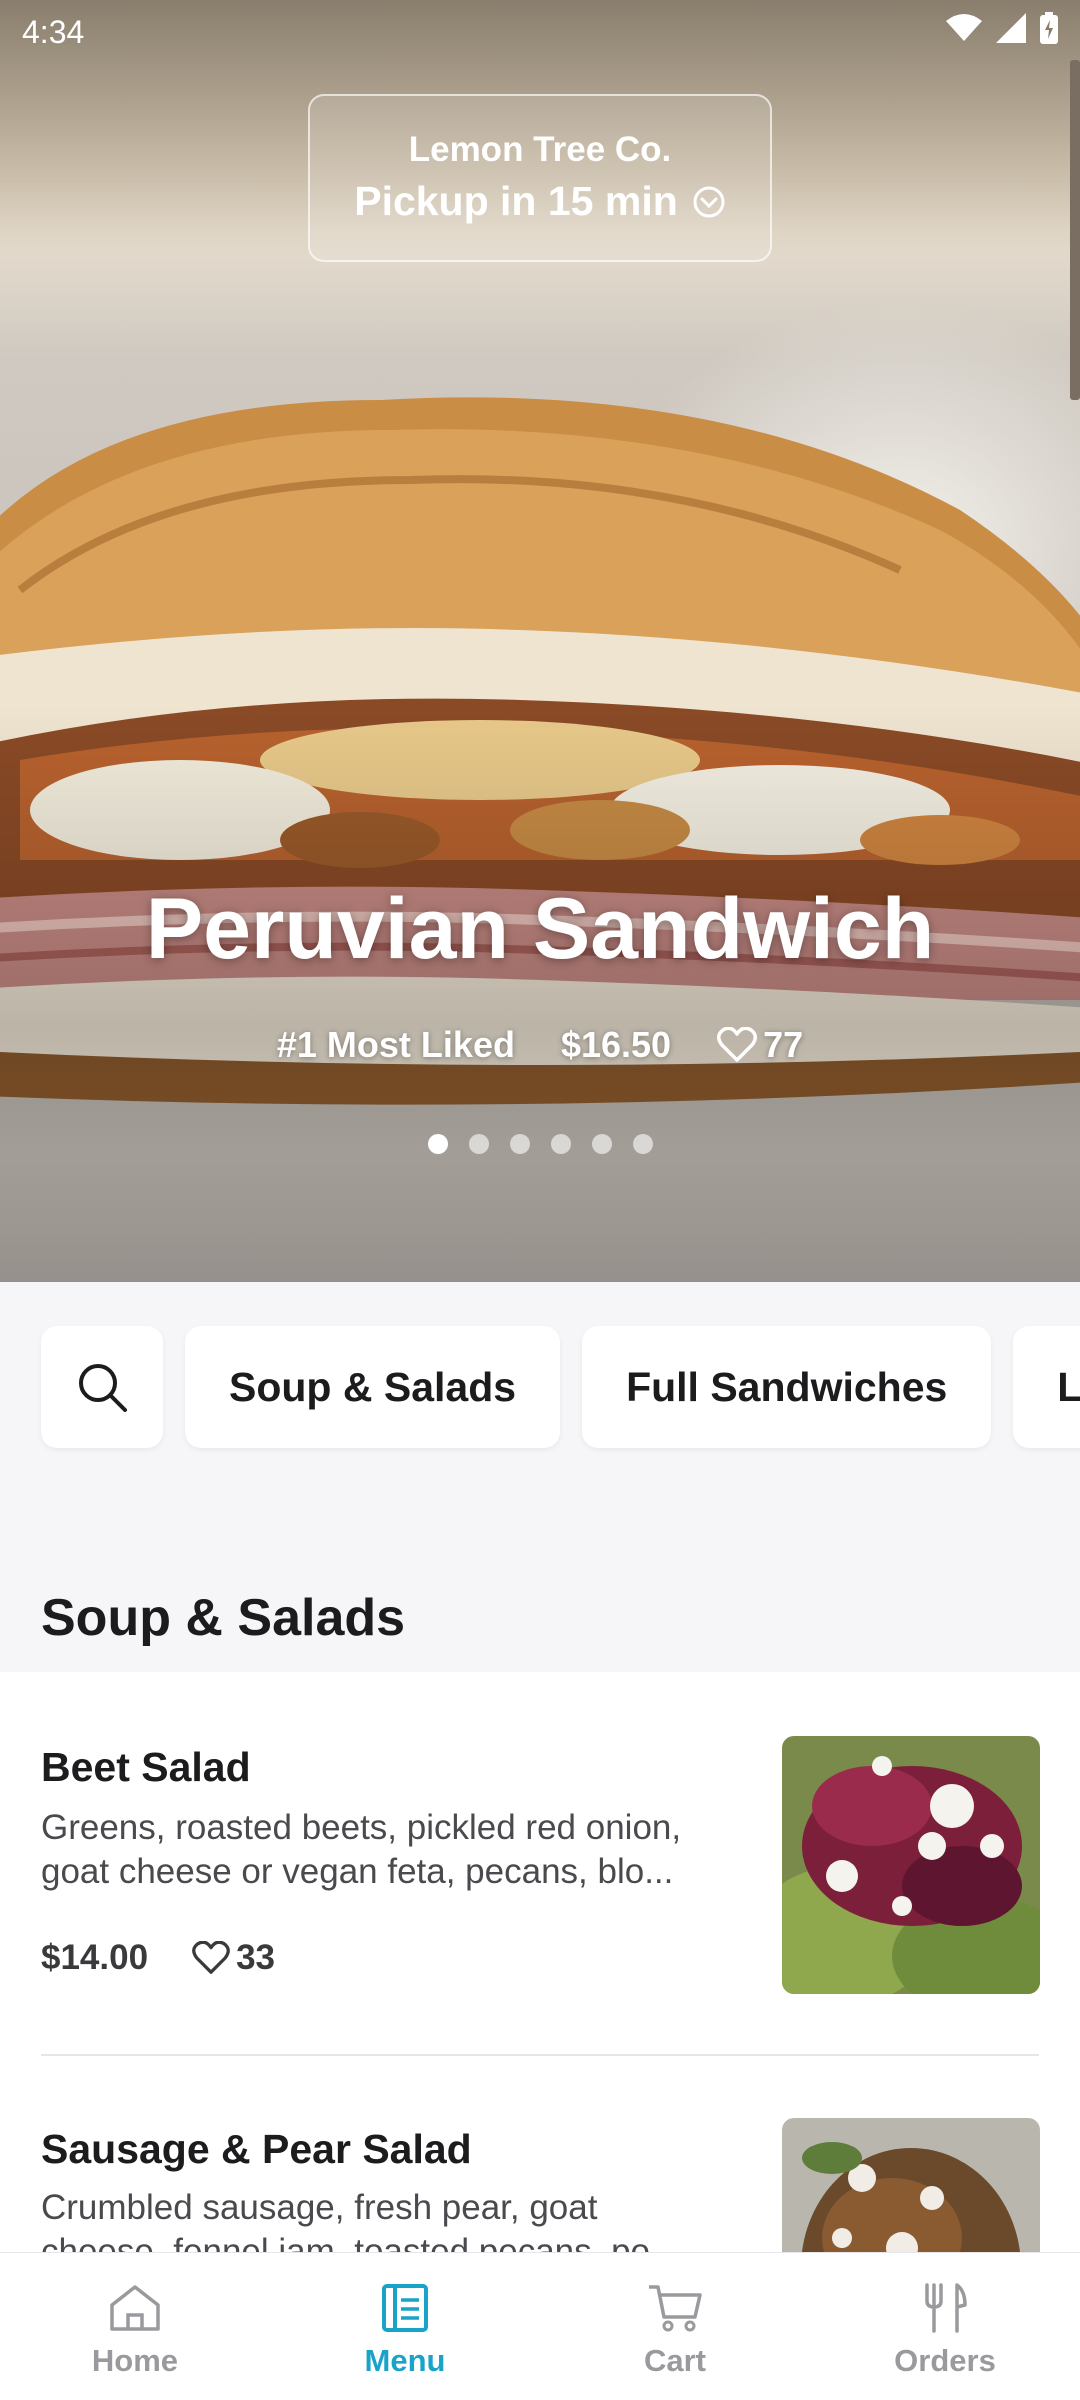 This screenshot has height=2400, width=1080. I want to click on store-name: Lemon Tree Co., so click(540, 149).